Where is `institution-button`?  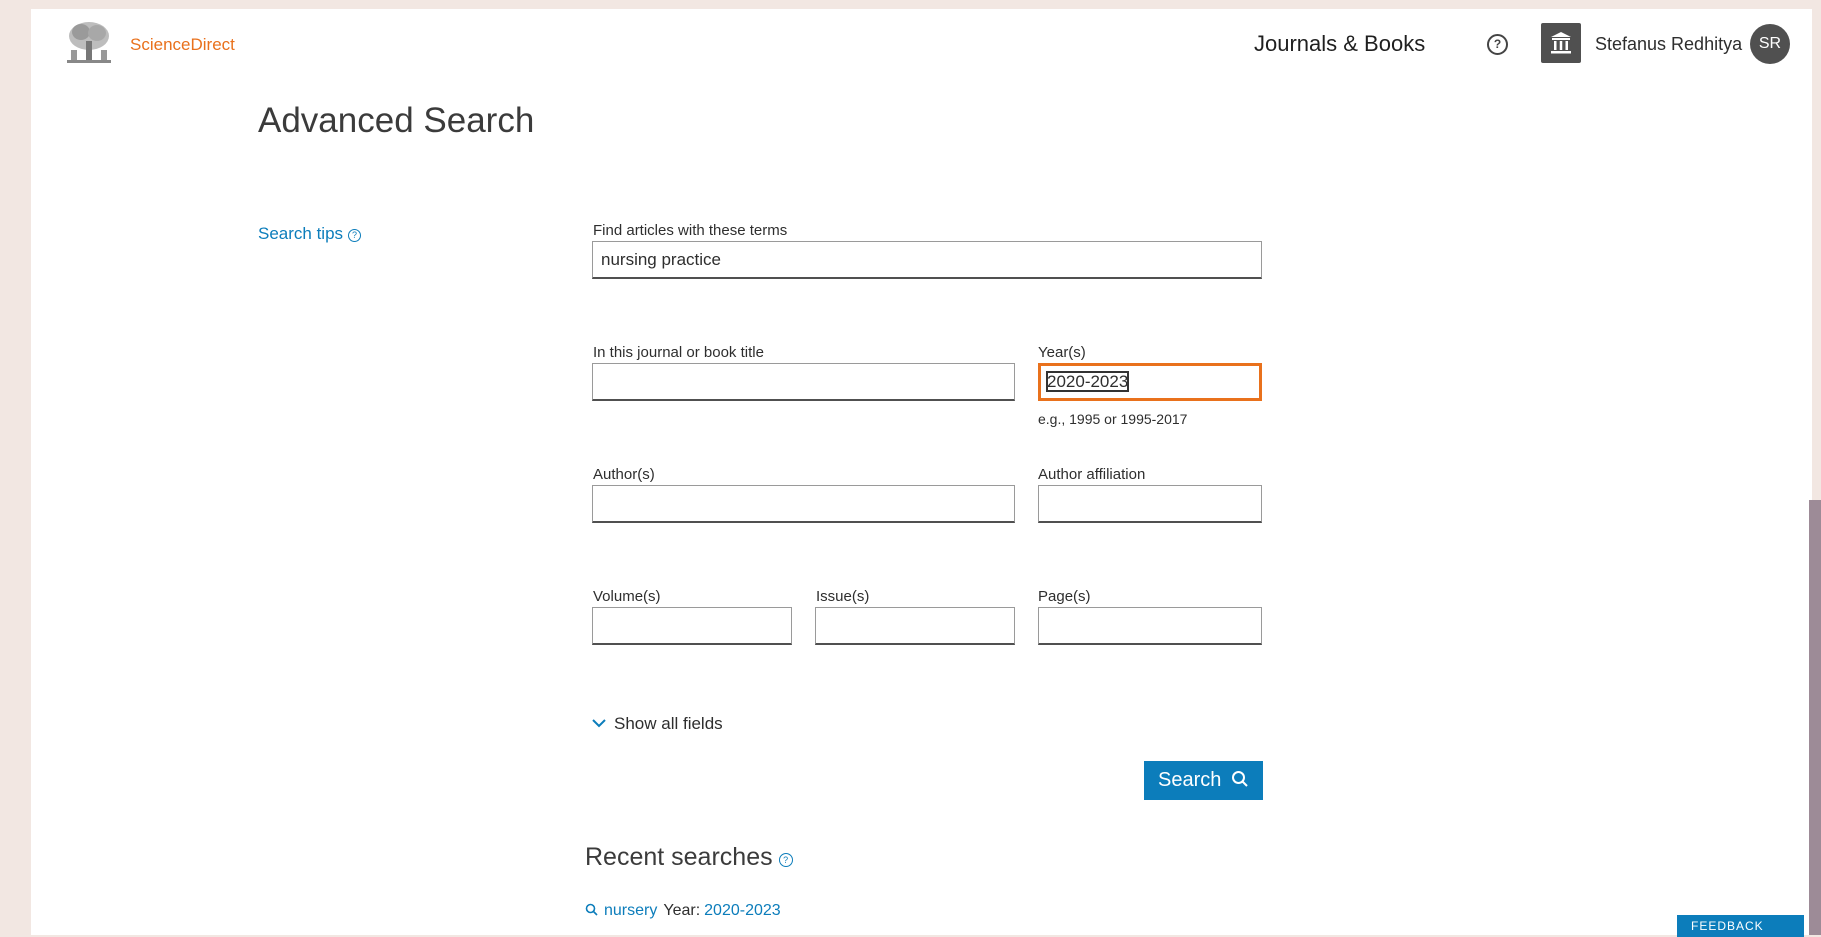
institution-button is located at coordinates (1561, 43).